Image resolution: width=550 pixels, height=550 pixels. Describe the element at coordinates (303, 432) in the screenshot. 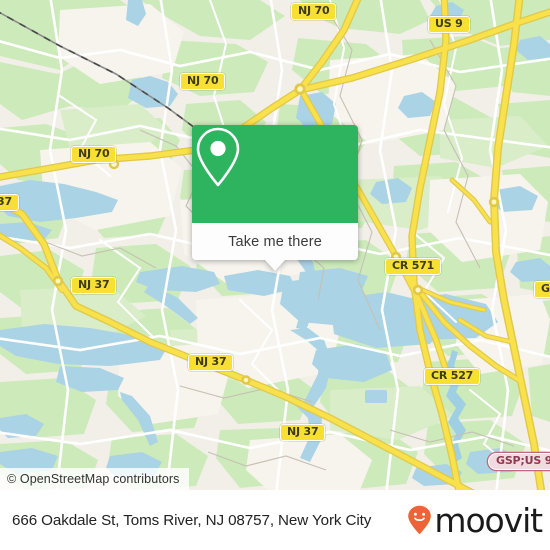

I see `road-shield-nj37-south: NJ 37` at that location.